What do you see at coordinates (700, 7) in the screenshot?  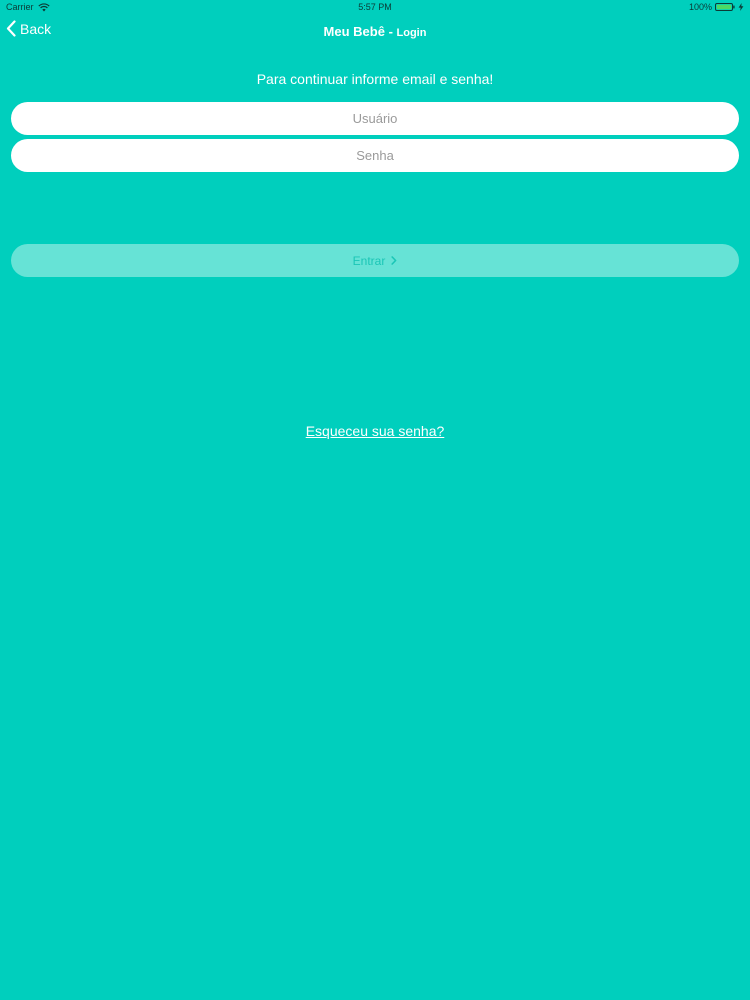 I see `battery-percent: 100%` at bounding box center [700, 7].